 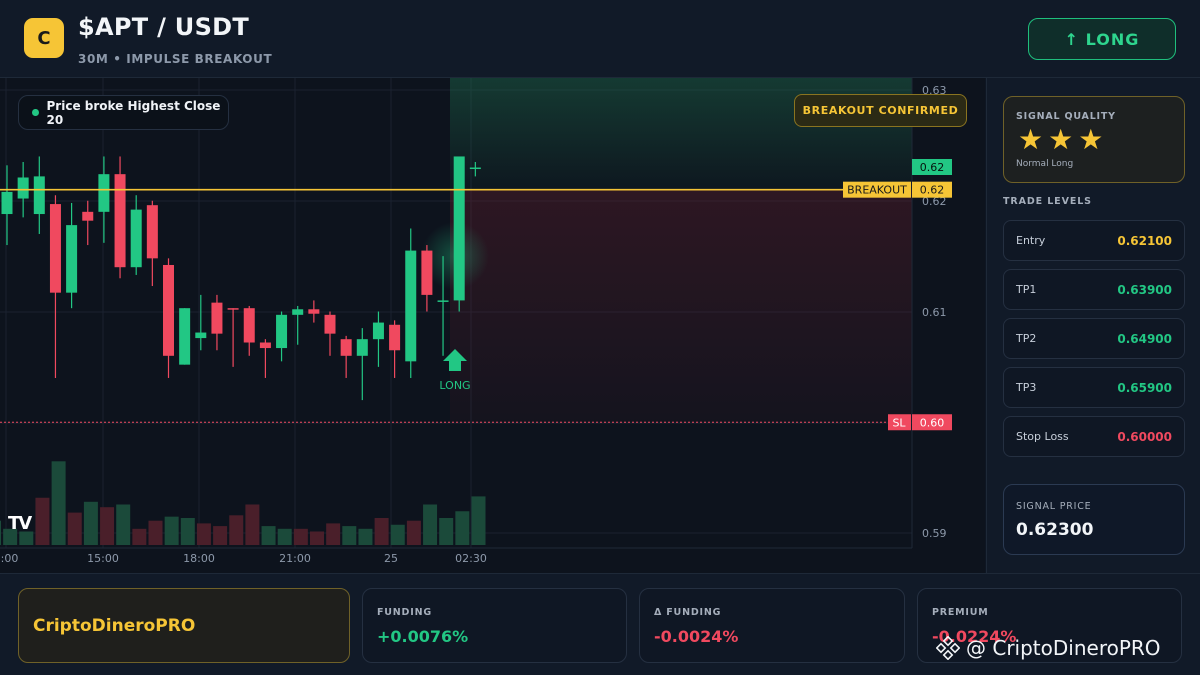 What do you see at coordinates (404, 612) in the screenshot?
I see `stat-label: FUNDING` at bounding box center [404, 612].